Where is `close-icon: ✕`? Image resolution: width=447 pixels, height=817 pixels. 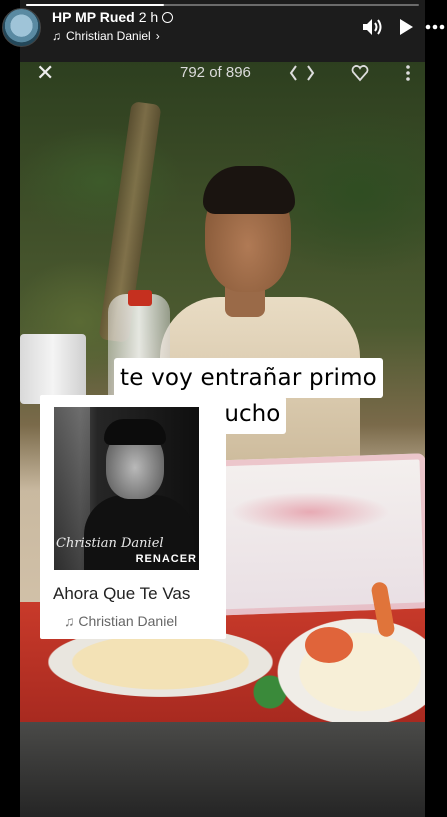
close-icon: ✕ is located at coordinates (45, 73).